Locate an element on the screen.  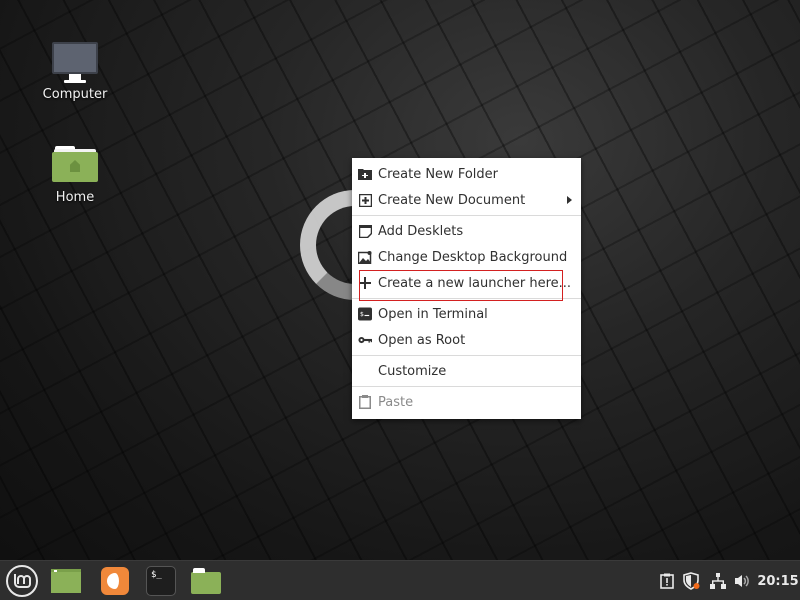
new-document-icon is located at coordinates (365, 200).